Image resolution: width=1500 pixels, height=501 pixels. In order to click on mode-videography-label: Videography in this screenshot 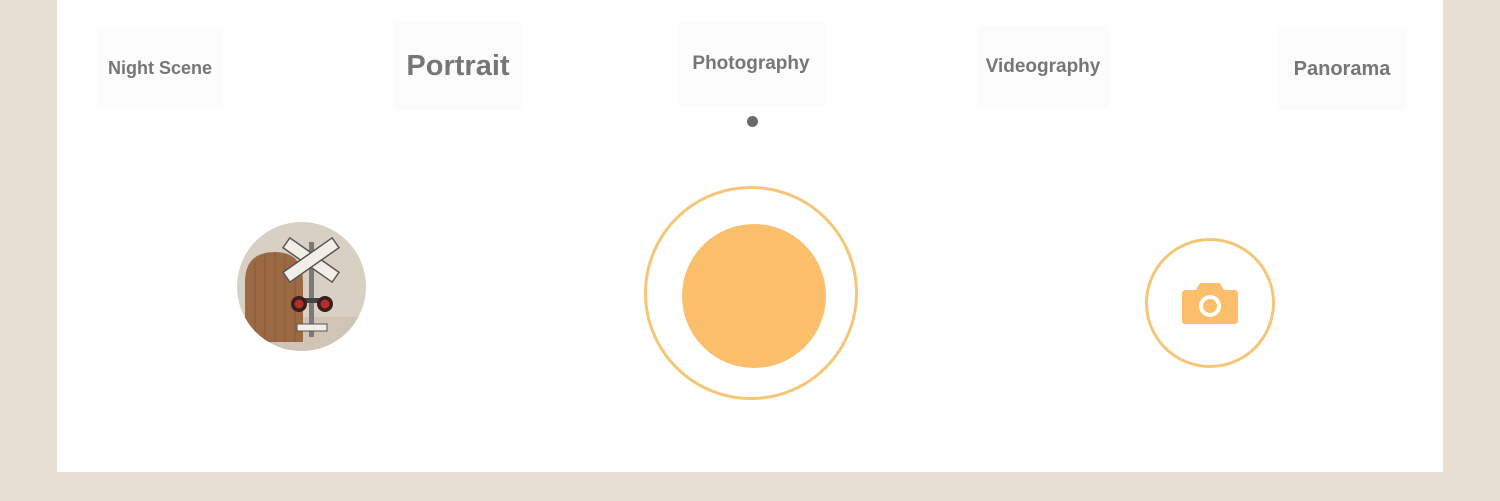, I will do `click(1043, 66)`.